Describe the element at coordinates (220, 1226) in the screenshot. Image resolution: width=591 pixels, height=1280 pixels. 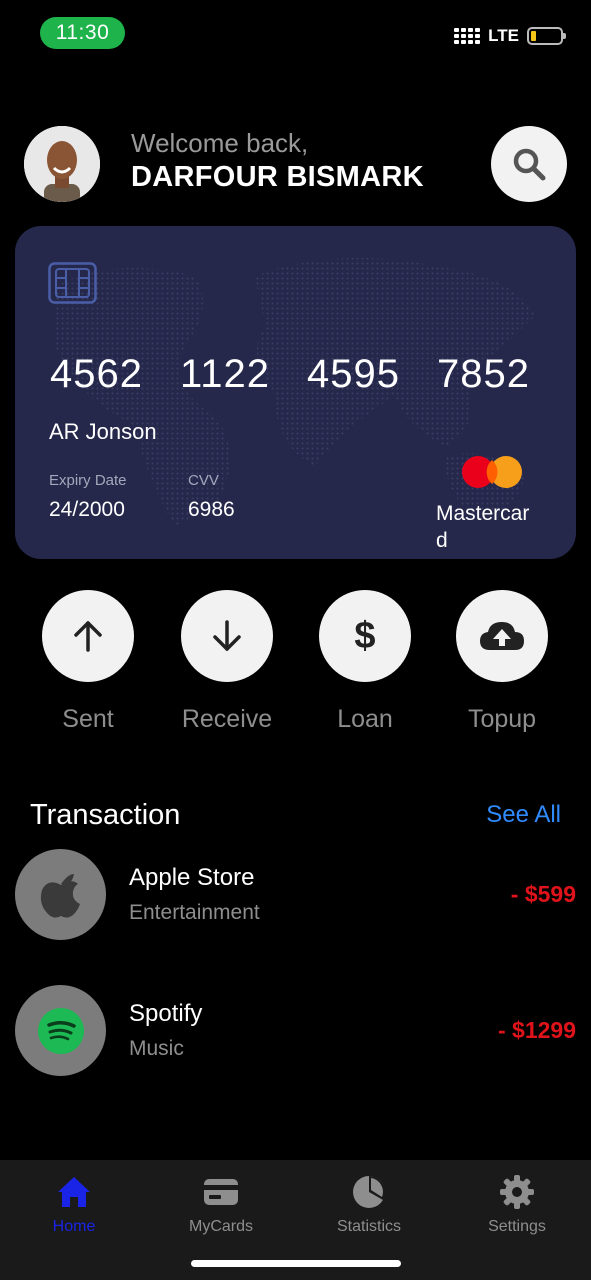
I see `nav-label-mycards: MyCards` at that location.